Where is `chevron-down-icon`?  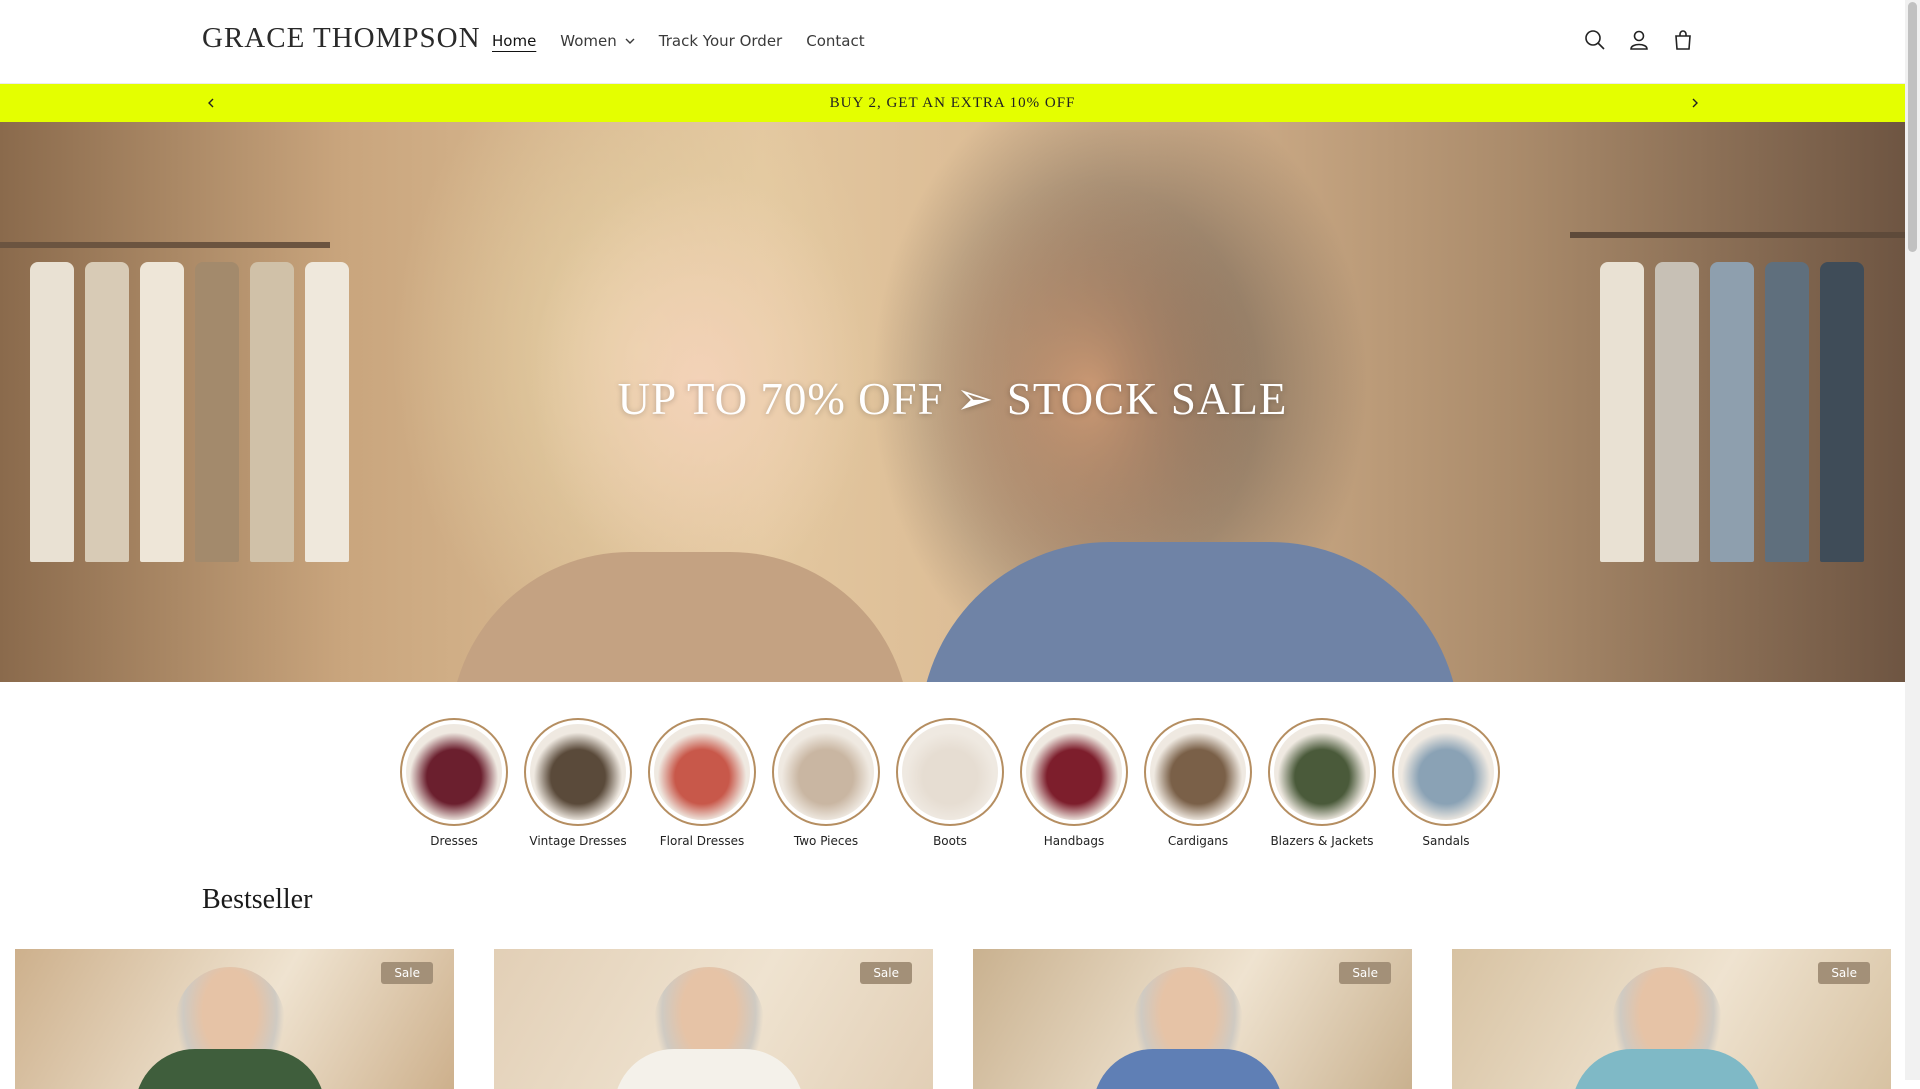 chevron-down-icon is located at coordinates (630, 41).